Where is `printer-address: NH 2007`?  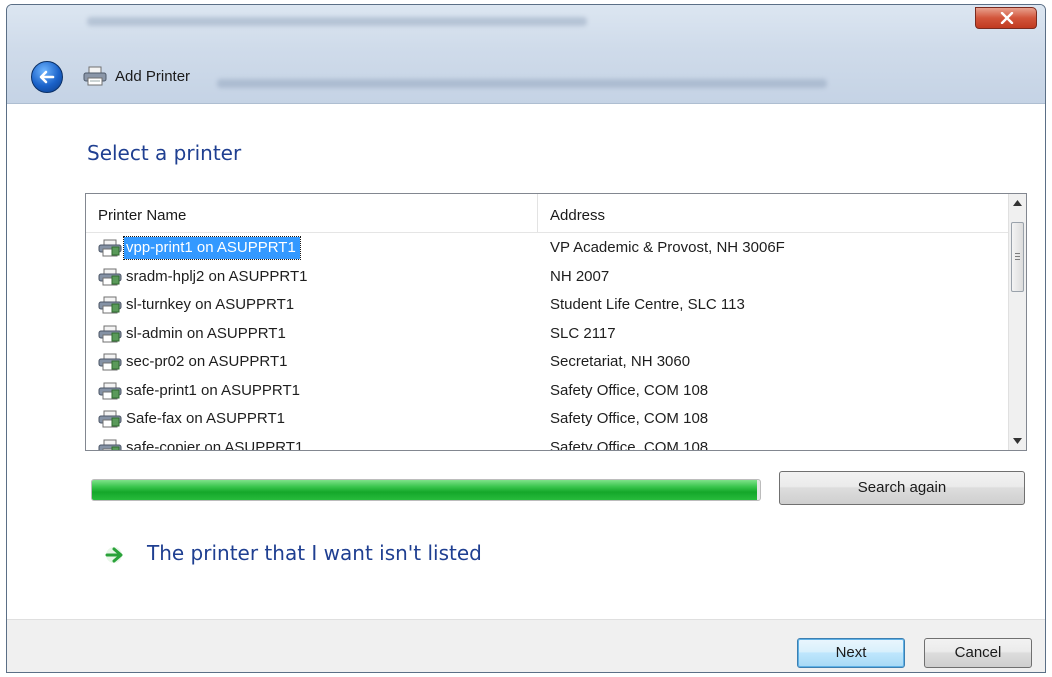 printer-address: NH 2007 is located at coordinates (580, 276).